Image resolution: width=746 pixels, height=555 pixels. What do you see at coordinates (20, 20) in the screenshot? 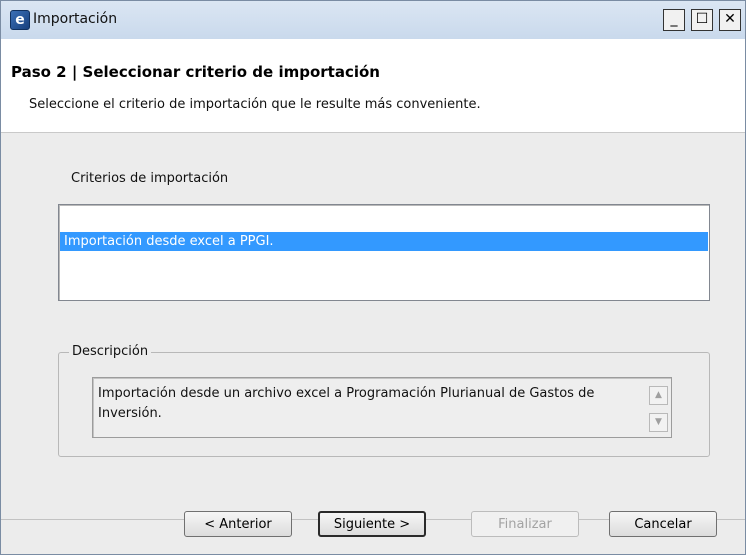
I see `app-icon: e` at bounding box center [20, 20].